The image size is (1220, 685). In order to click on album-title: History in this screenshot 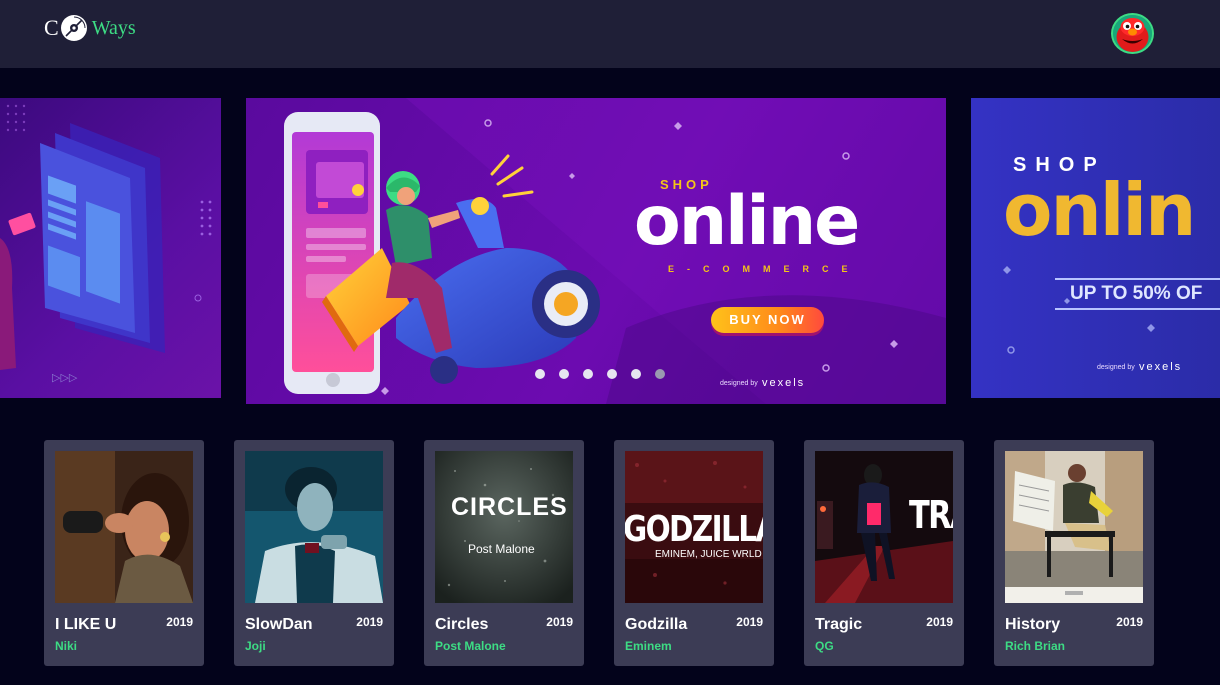, I will do `click(1033, 624)`.